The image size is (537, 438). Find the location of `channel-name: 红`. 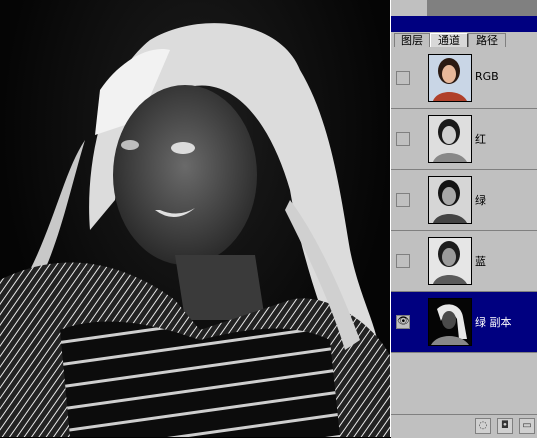

channel-name: 红 is located at coordinates (480, 139).